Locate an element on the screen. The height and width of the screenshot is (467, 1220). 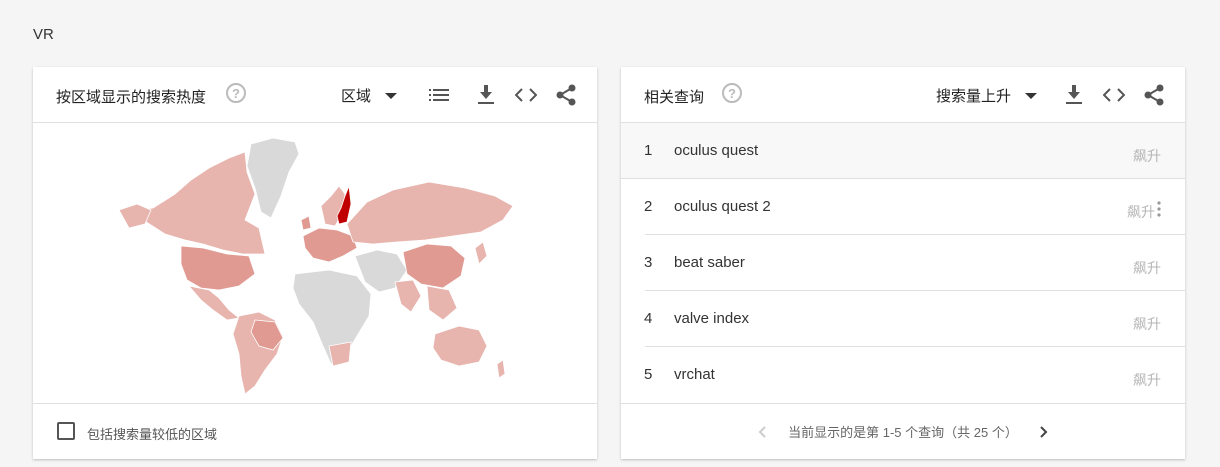
query-text: vrchat is located at coordinates (694, 374).